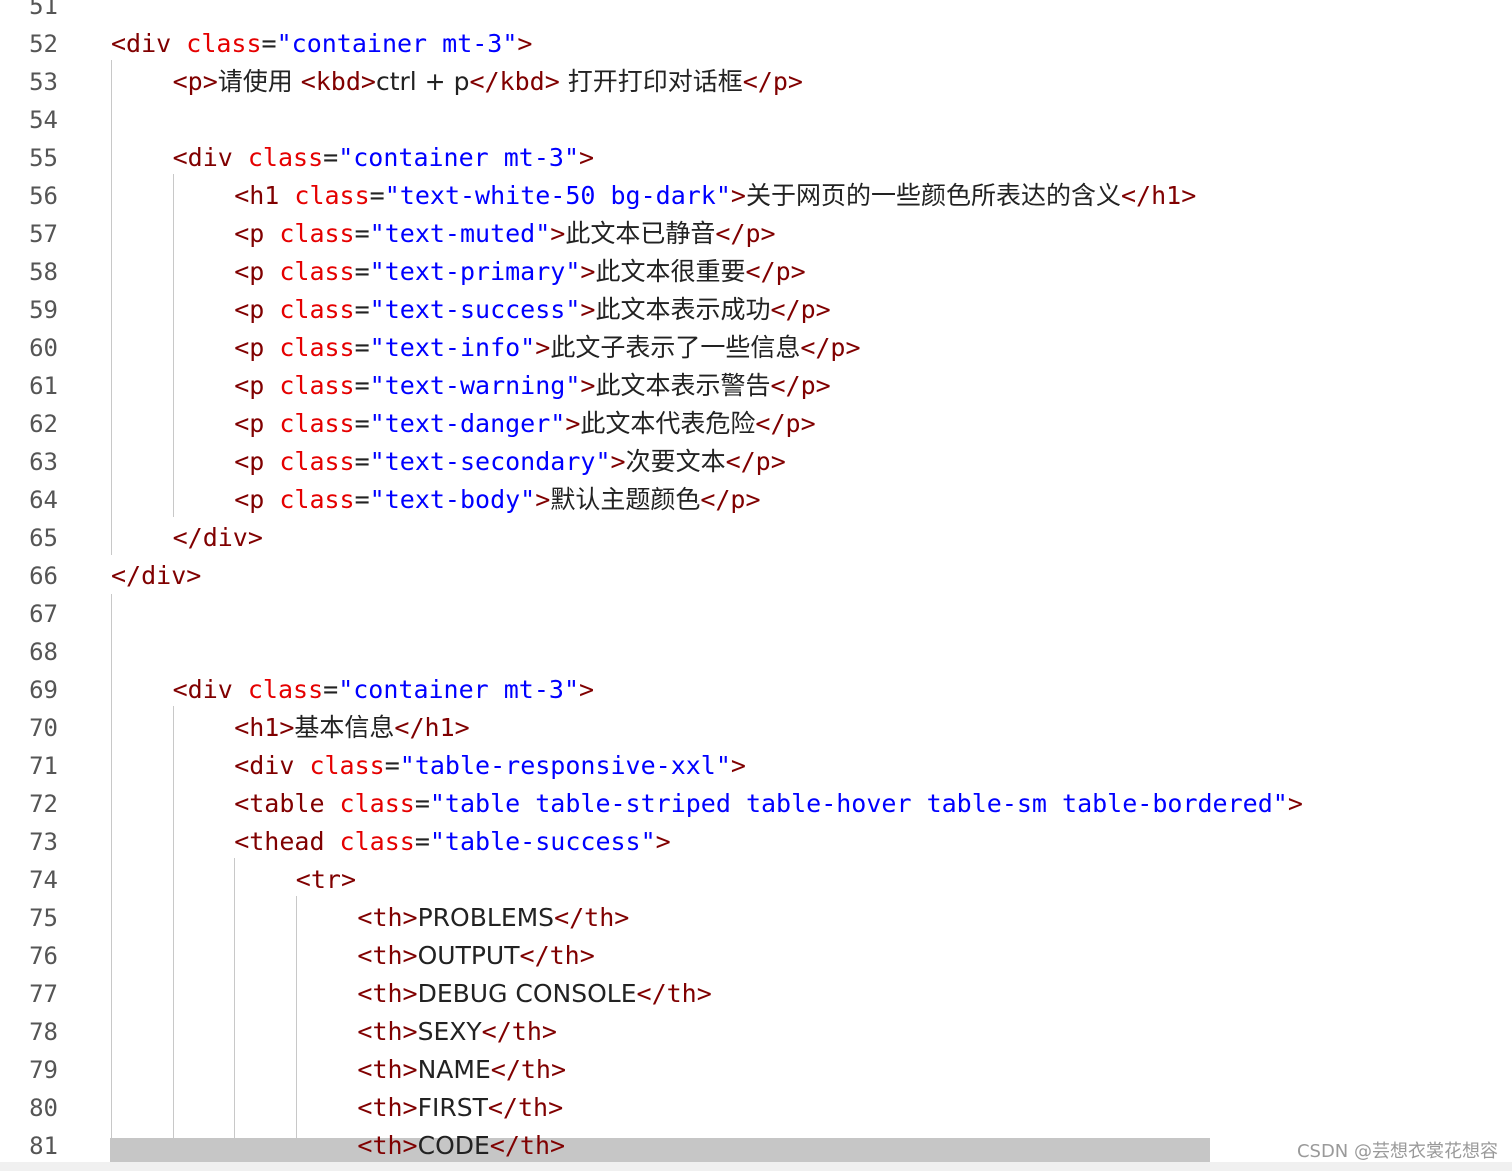 The width and height of the screenshot is (1512, 1171). I want to click on token-text: 此文本表示警告, so click(683, 385).